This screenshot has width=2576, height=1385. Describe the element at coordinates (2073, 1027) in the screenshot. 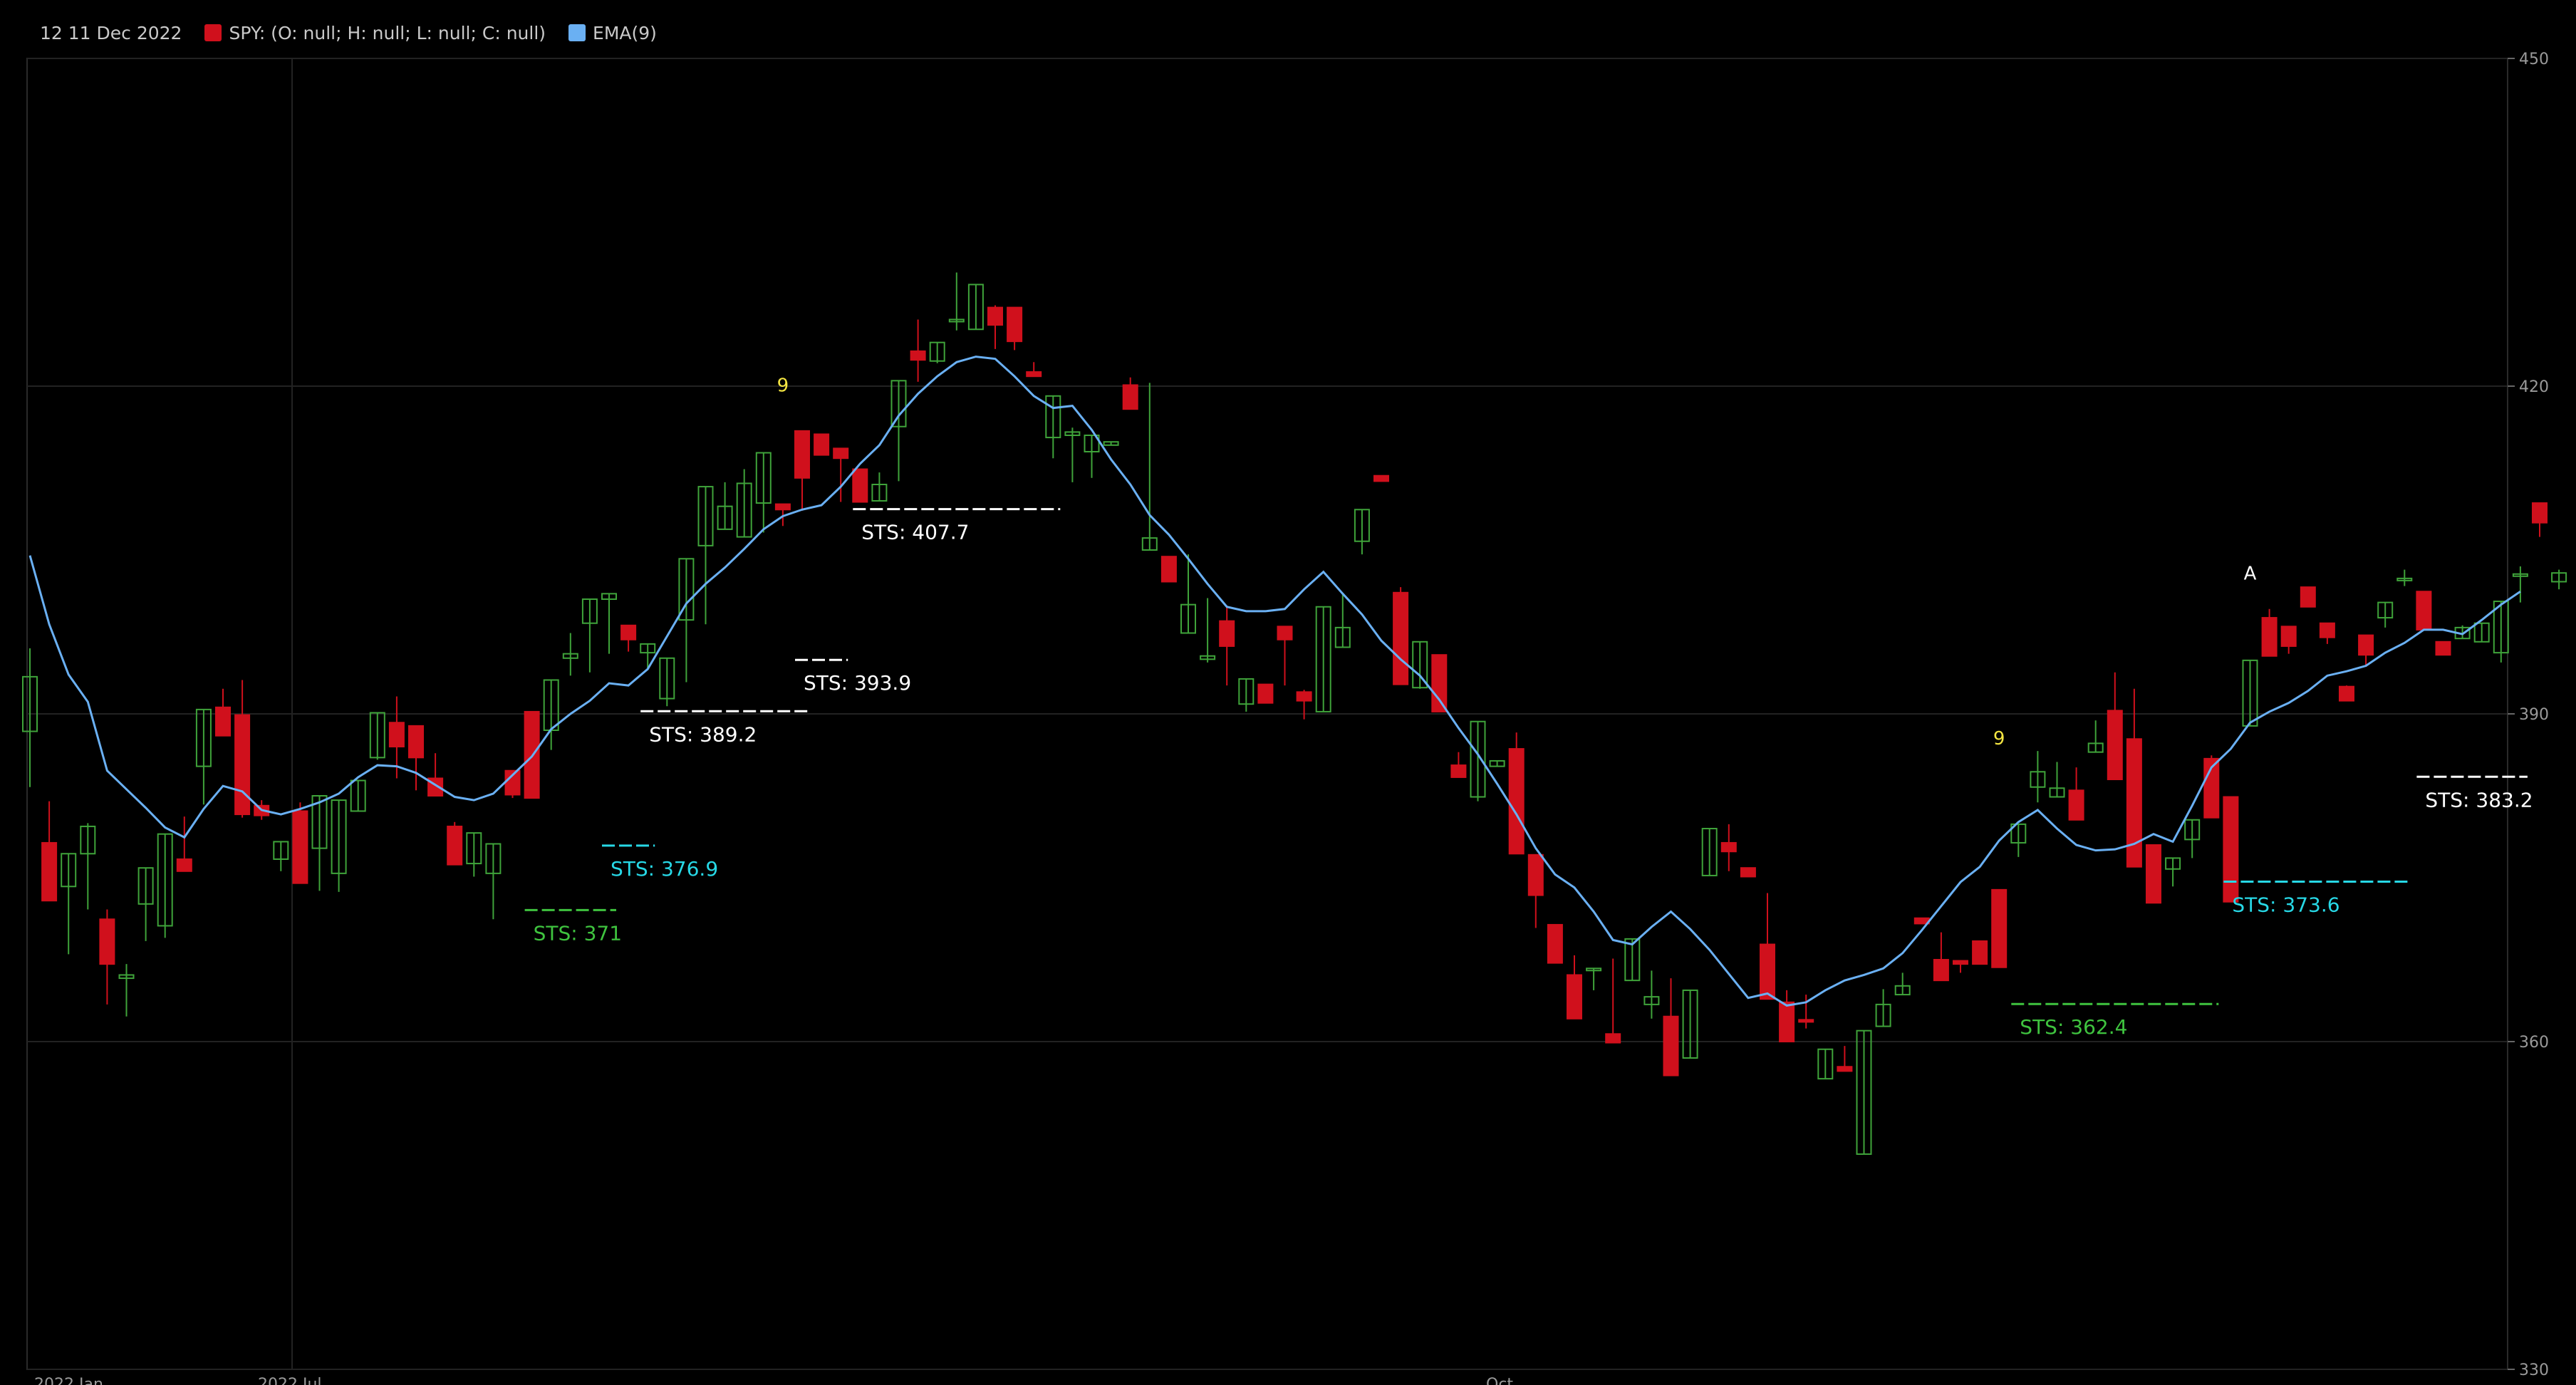

I see `sts-label-5: STS: 362.4` at that location.